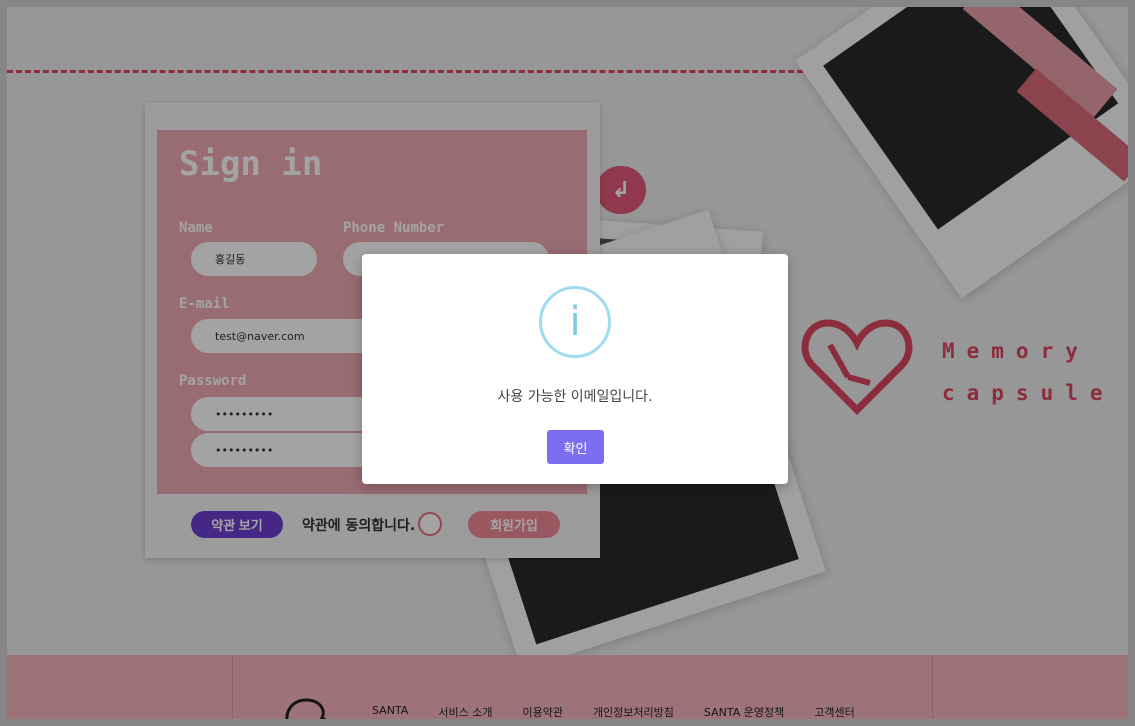  What do you see at coordinates (575, 397) in the screenshot?
I see `modal-message: 사용 가능한 이메일입니다.` at bounding box center [575, 397].